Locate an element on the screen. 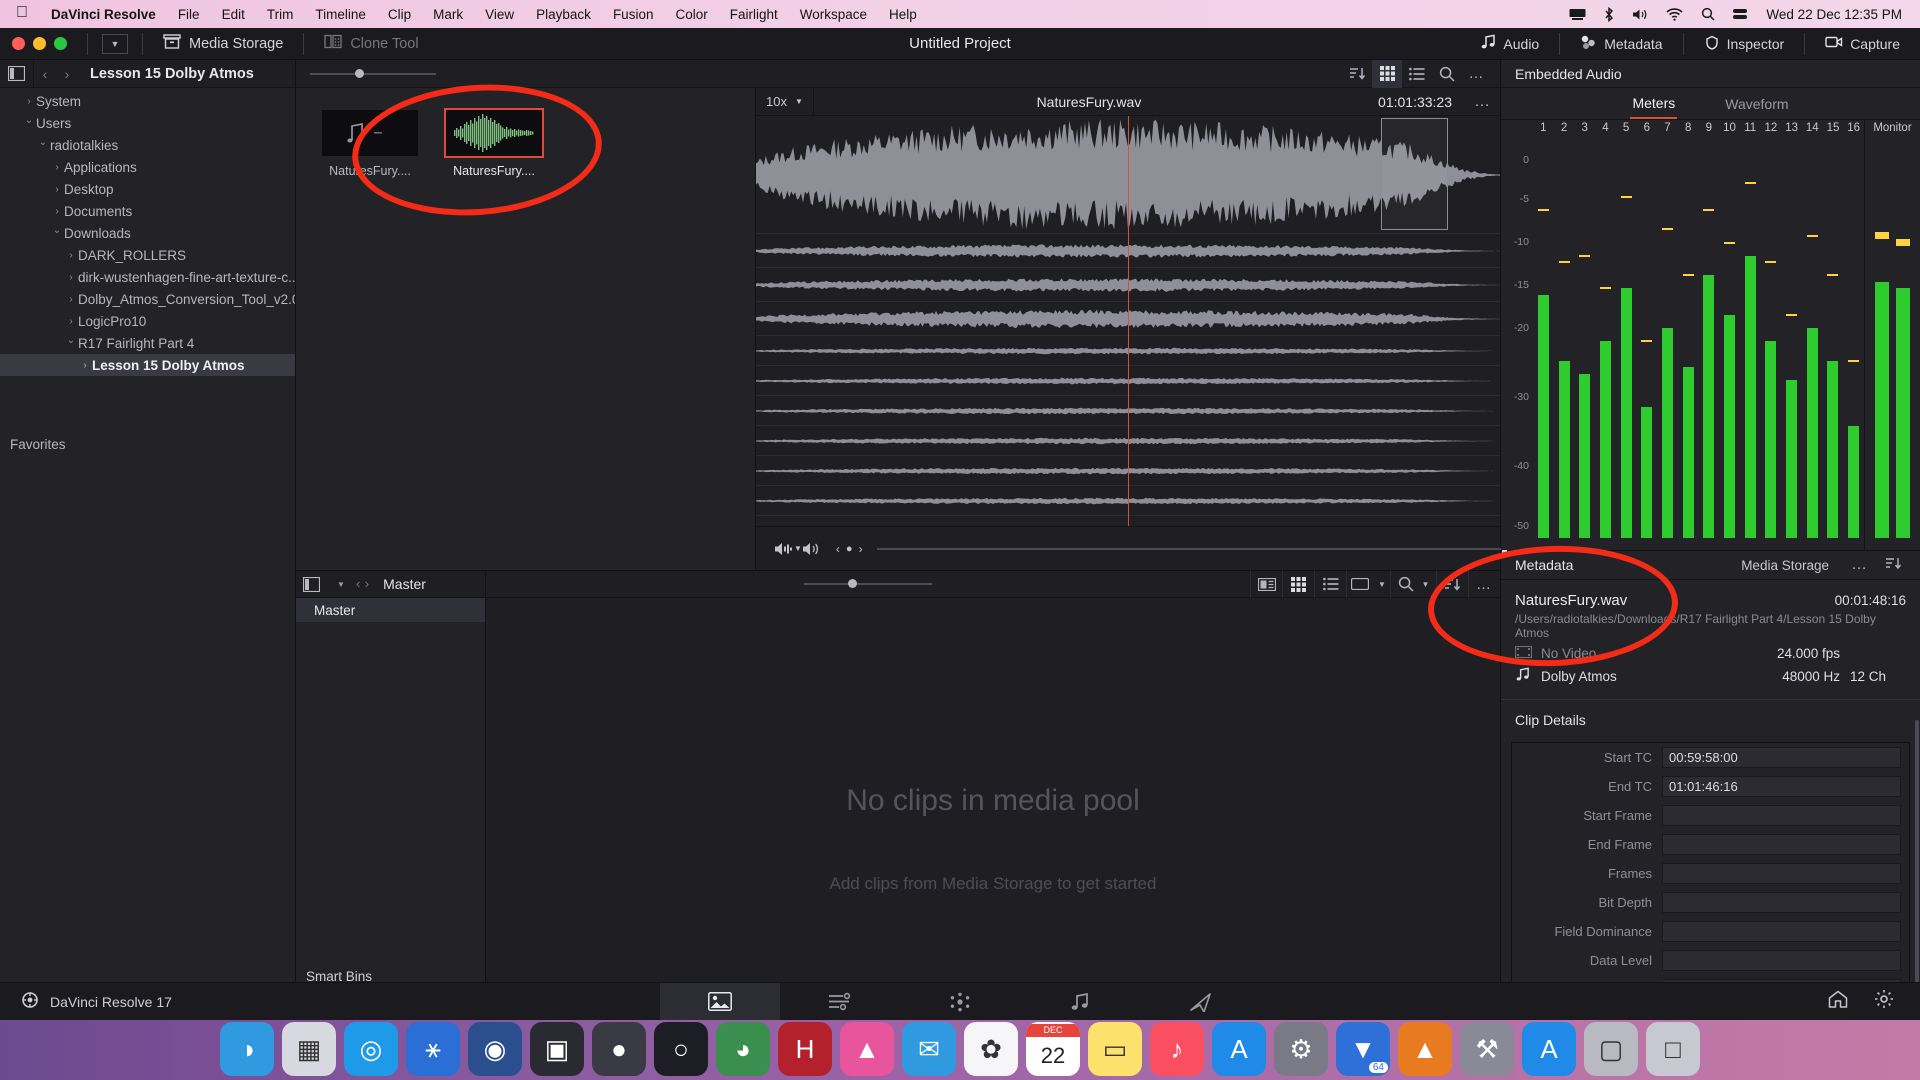  tab-waveform: Waveform is located at coordinates (1756, 104).